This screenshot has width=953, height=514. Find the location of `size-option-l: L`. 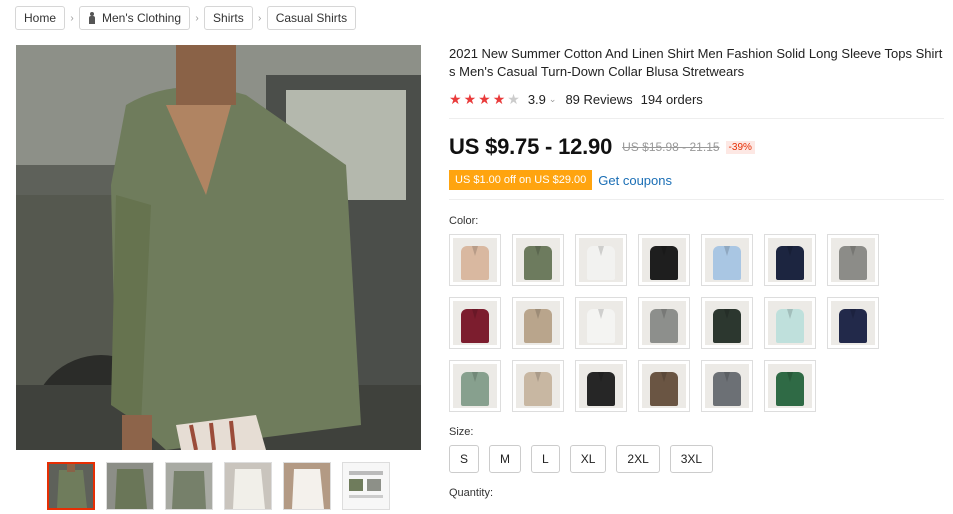

size-option-l: L is located at coordinates (545, 459).